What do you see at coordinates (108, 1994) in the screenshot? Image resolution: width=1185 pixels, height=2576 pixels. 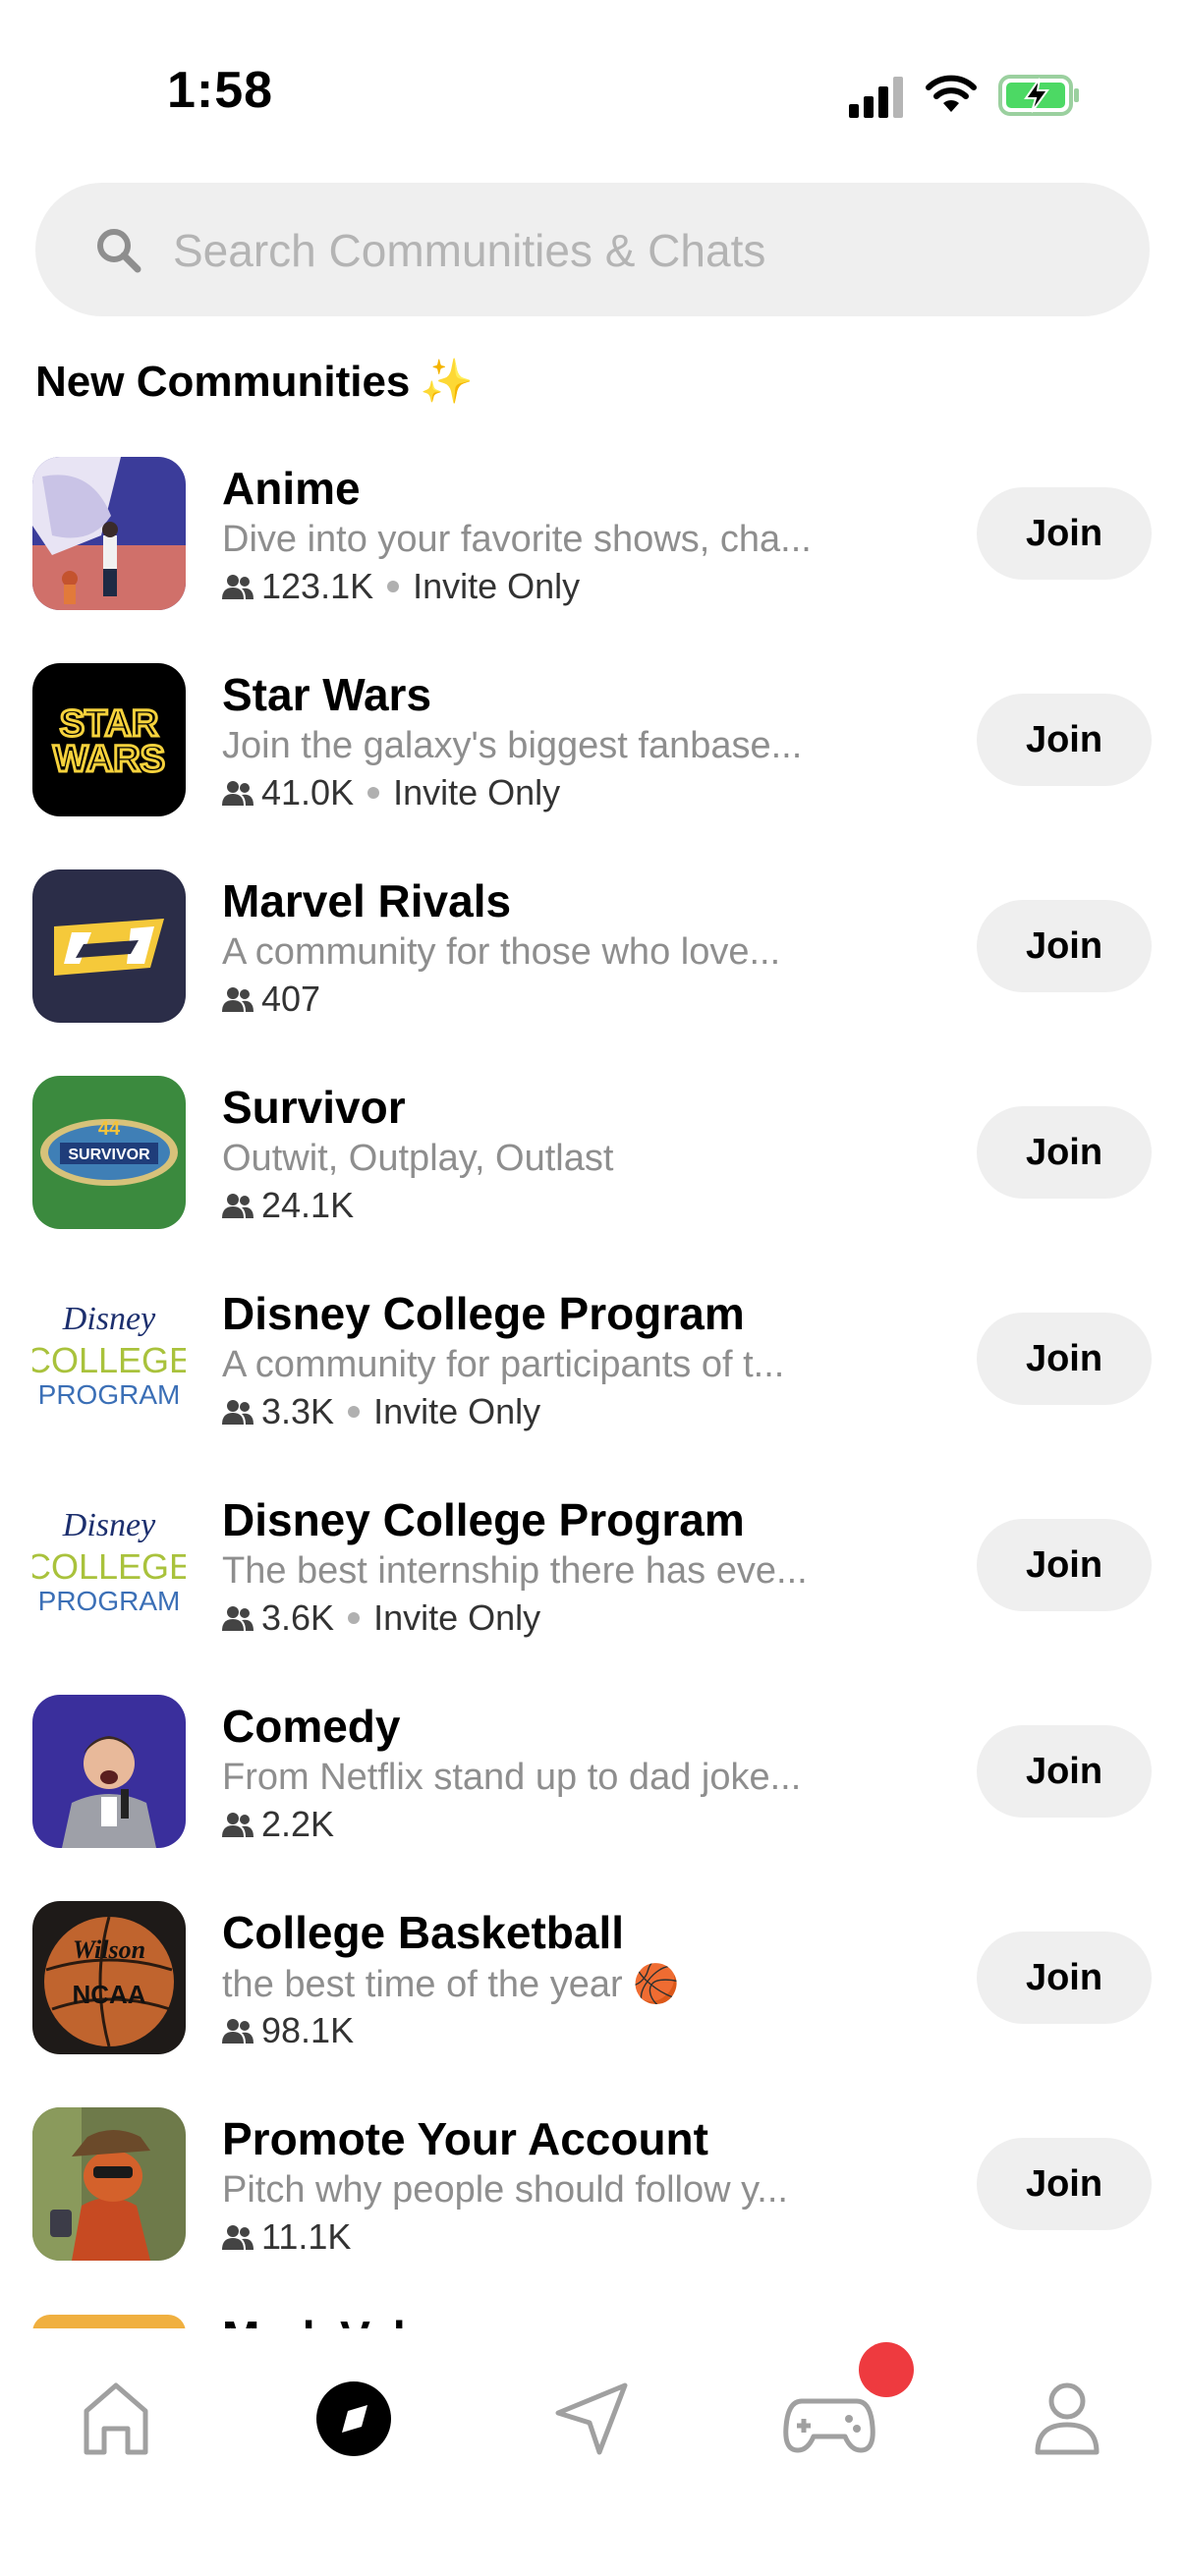 I see `ncaa-logo-text: NCAA` at bounding box center [108, 1994].